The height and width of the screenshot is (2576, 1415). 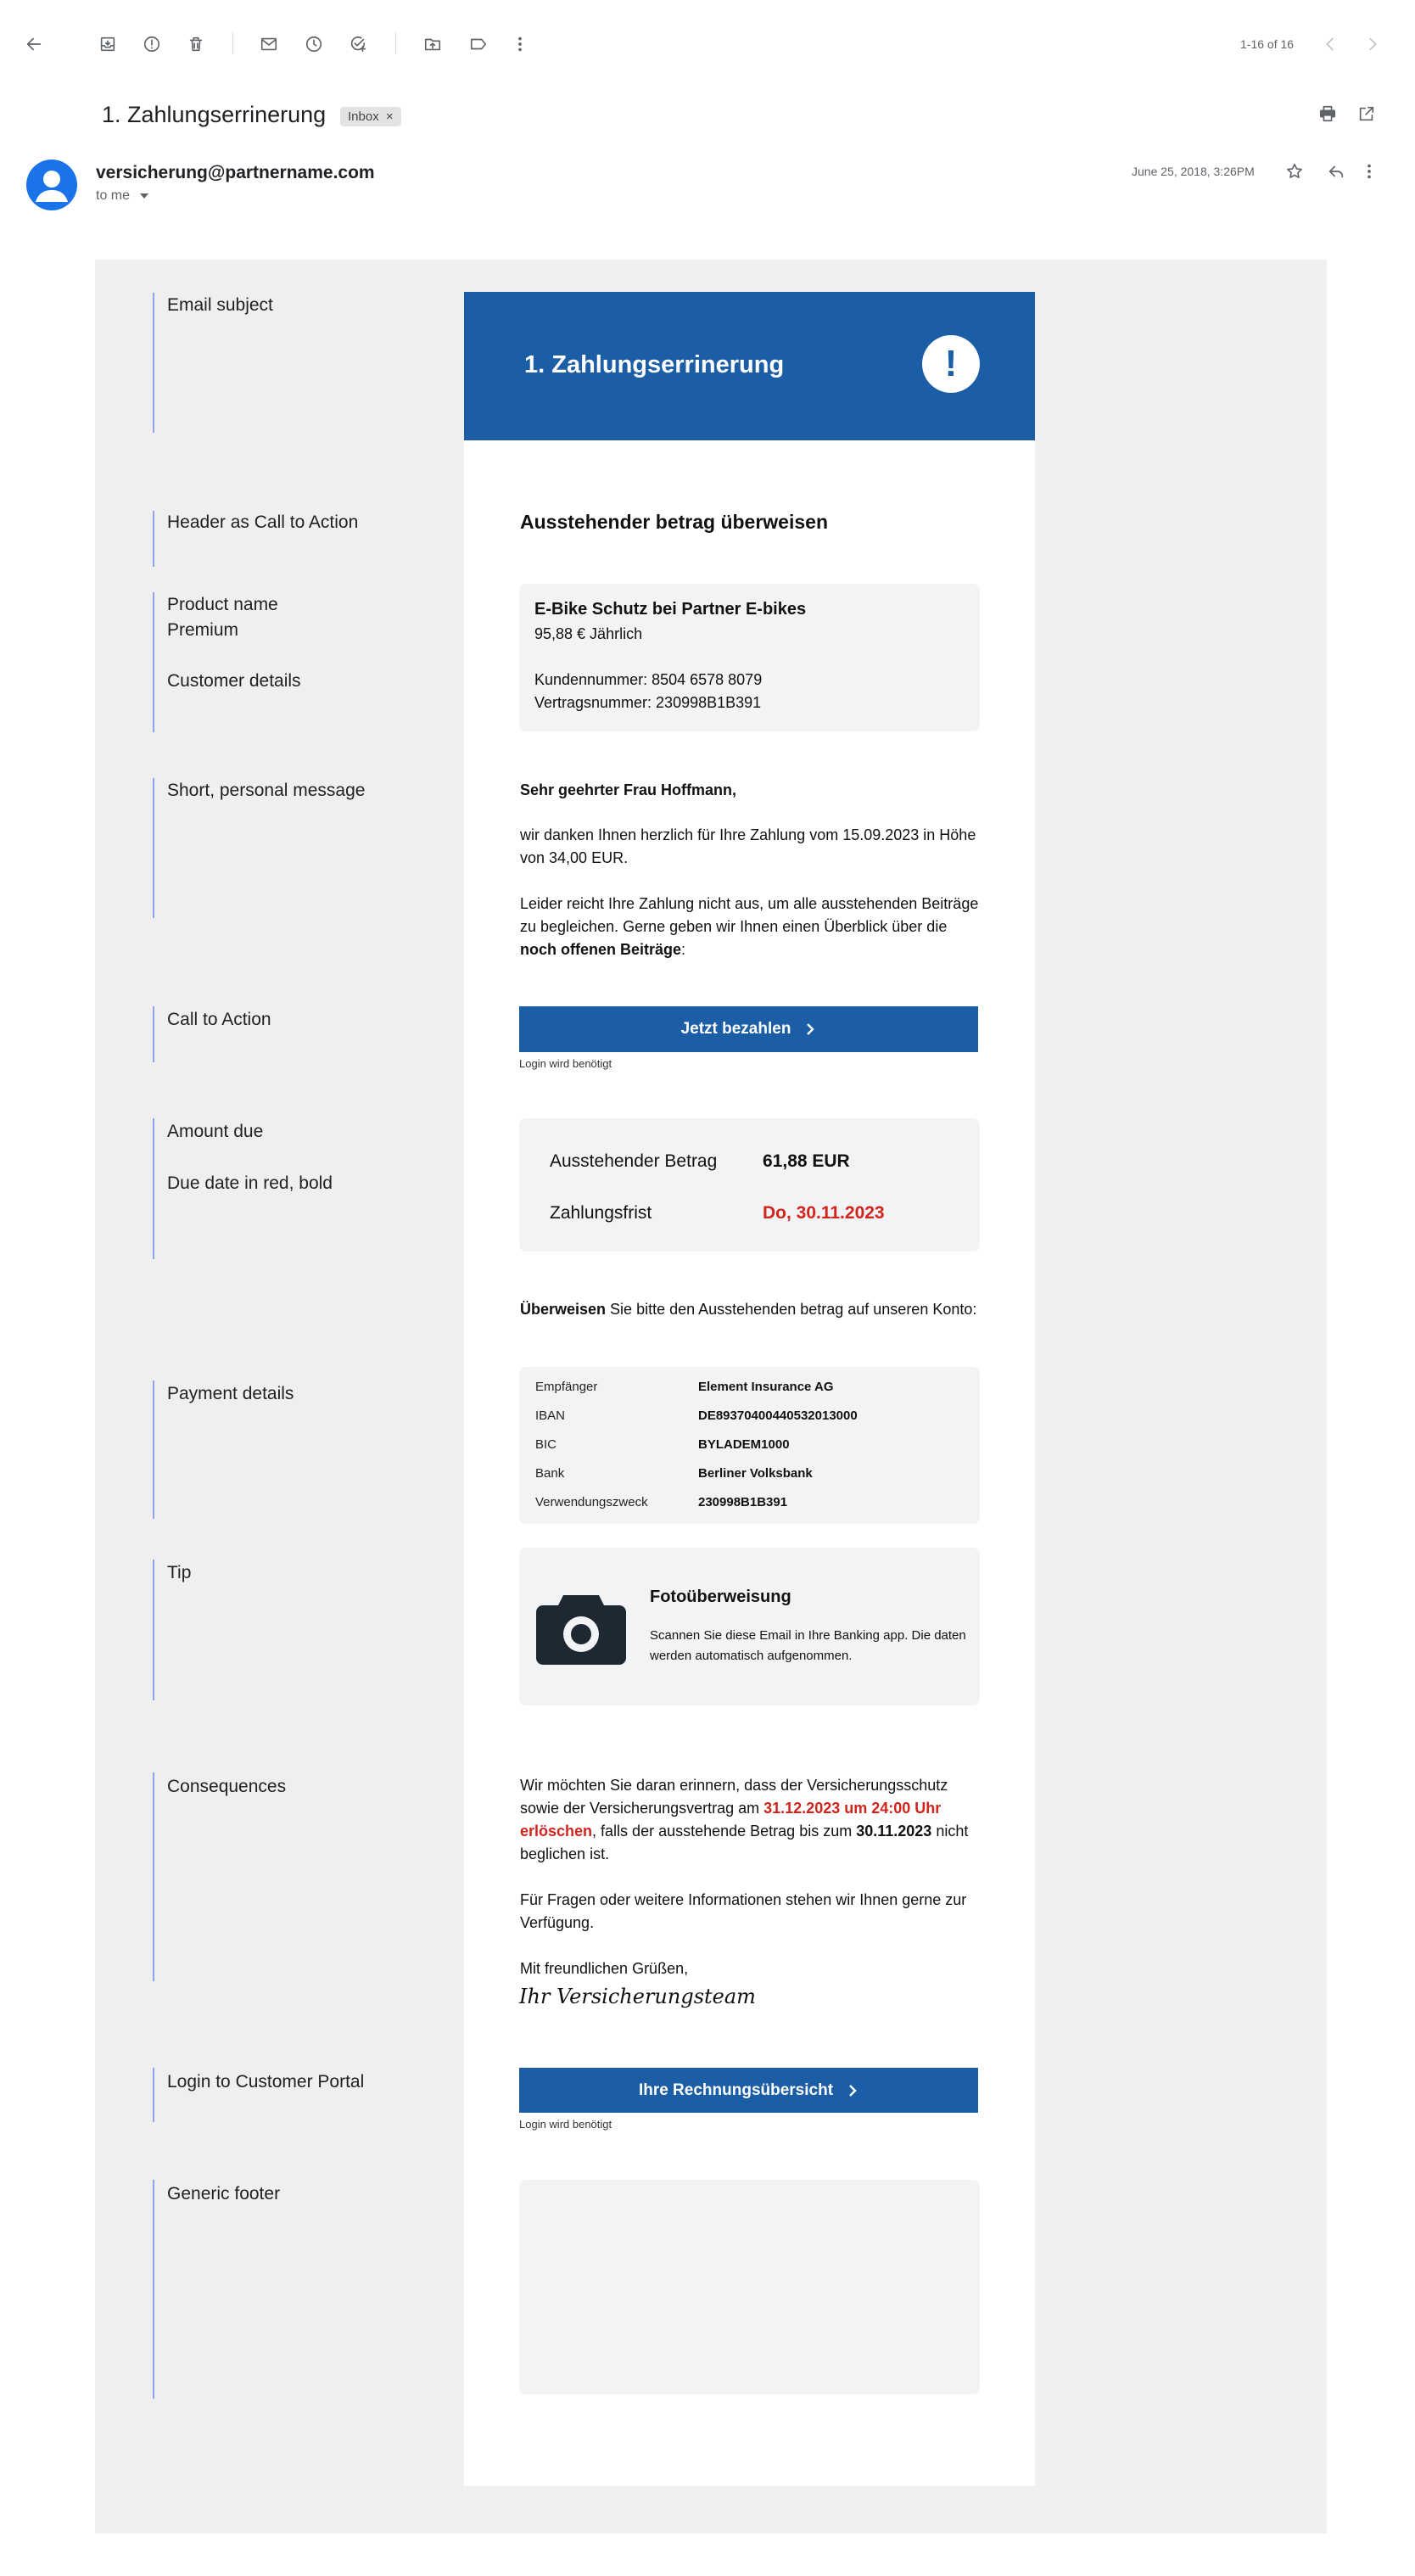 I want to click on camera-icon, so click(x=581, y=1629).